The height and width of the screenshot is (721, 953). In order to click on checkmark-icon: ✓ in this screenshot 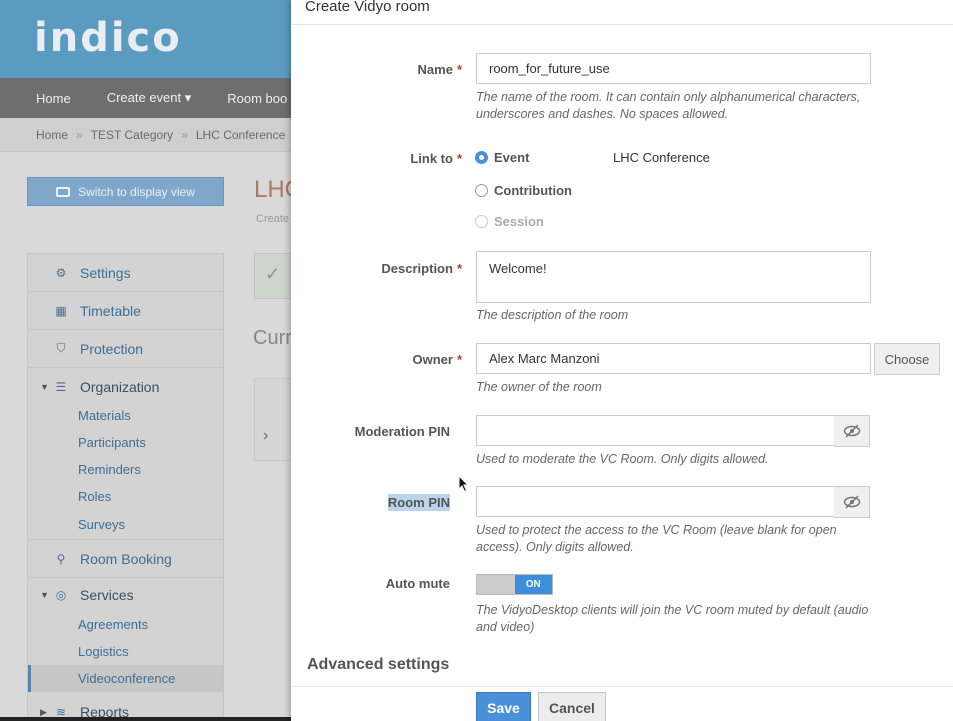, I will do `click(273, 274)`.